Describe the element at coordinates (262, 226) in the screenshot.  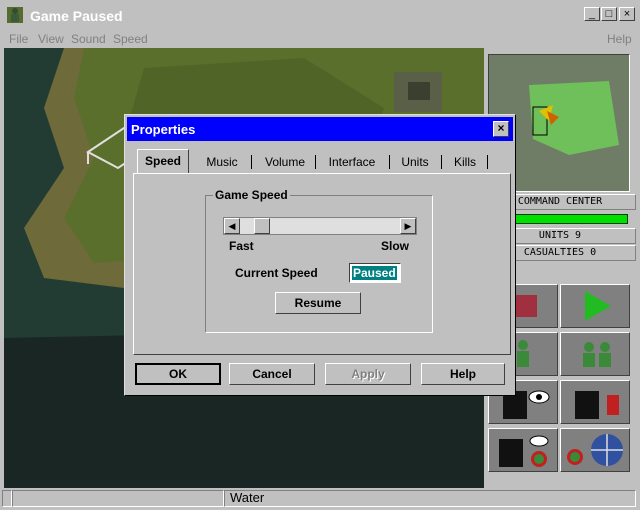
I see `slider-thumb` at that location.